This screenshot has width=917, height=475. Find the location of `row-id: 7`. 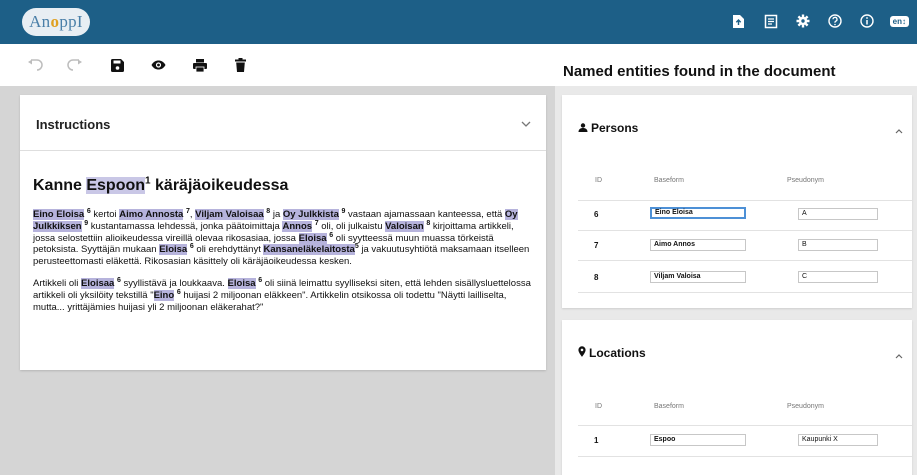

row-id: 7 is located at coordinates (596, 245).